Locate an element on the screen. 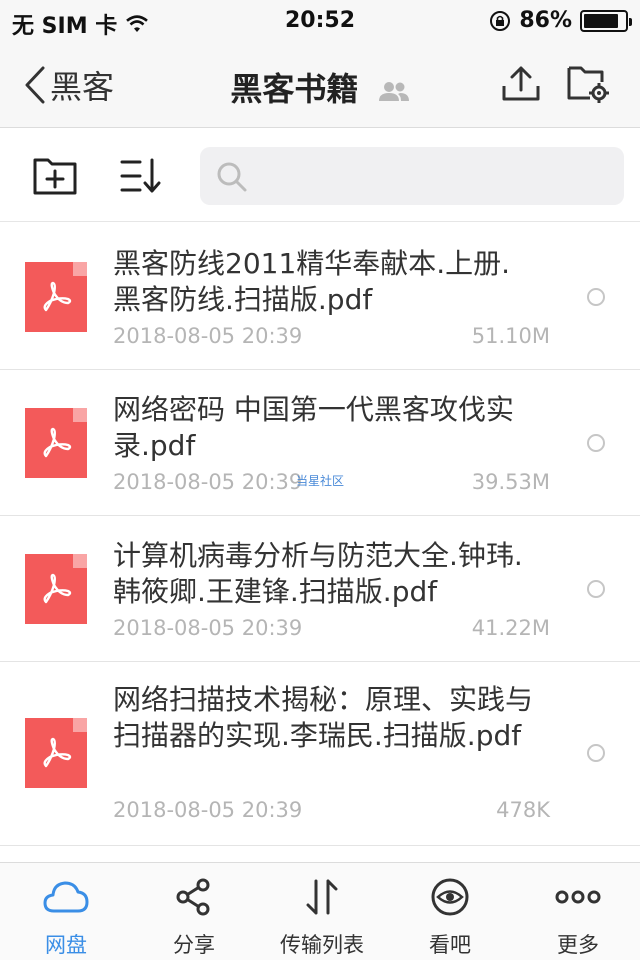 The image size is (640, 961). battery-fill is located at coordinates (601, 20).